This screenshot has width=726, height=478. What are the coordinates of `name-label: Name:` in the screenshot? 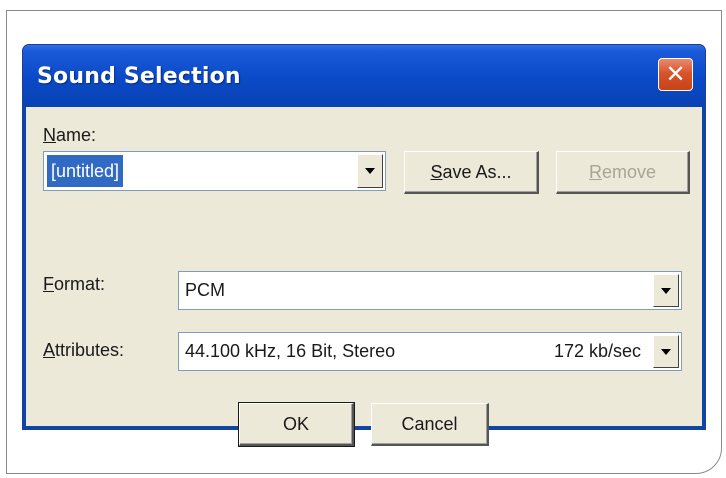 It's located at (70, 135).